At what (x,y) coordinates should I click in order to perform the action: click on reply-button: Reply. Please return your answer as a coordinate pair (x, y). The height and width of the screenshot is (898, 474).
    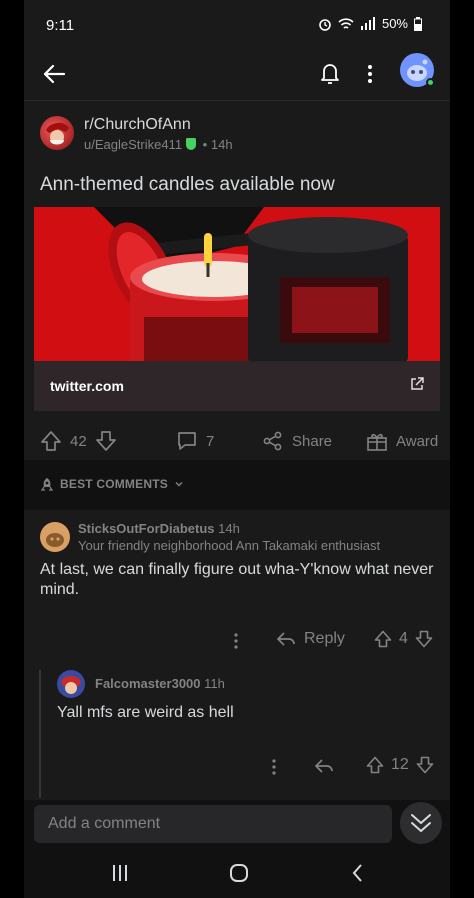
    Looking at the image, I should click on (310, 639).